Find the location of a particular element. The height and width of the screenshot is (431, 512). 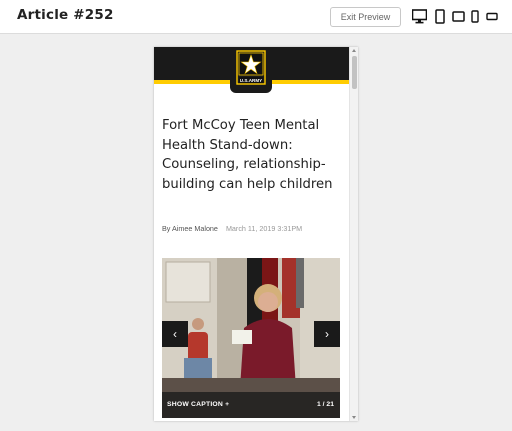

preview-scrollbar is located at coordinates (353, 234).